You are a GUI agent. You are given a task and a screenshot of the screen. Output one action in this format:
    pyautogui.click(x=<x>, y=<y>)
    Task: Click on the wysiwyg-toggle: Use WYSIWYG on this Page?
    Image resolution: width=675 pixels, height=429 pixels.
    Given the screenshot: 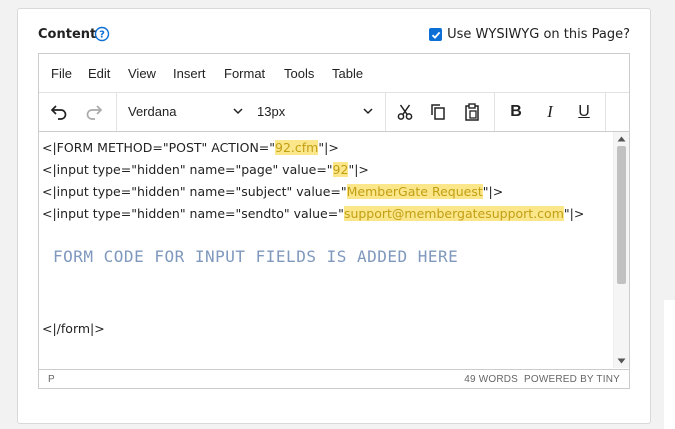 What is the action you would take?
    pyautogui.click(x=529, y=34)
    